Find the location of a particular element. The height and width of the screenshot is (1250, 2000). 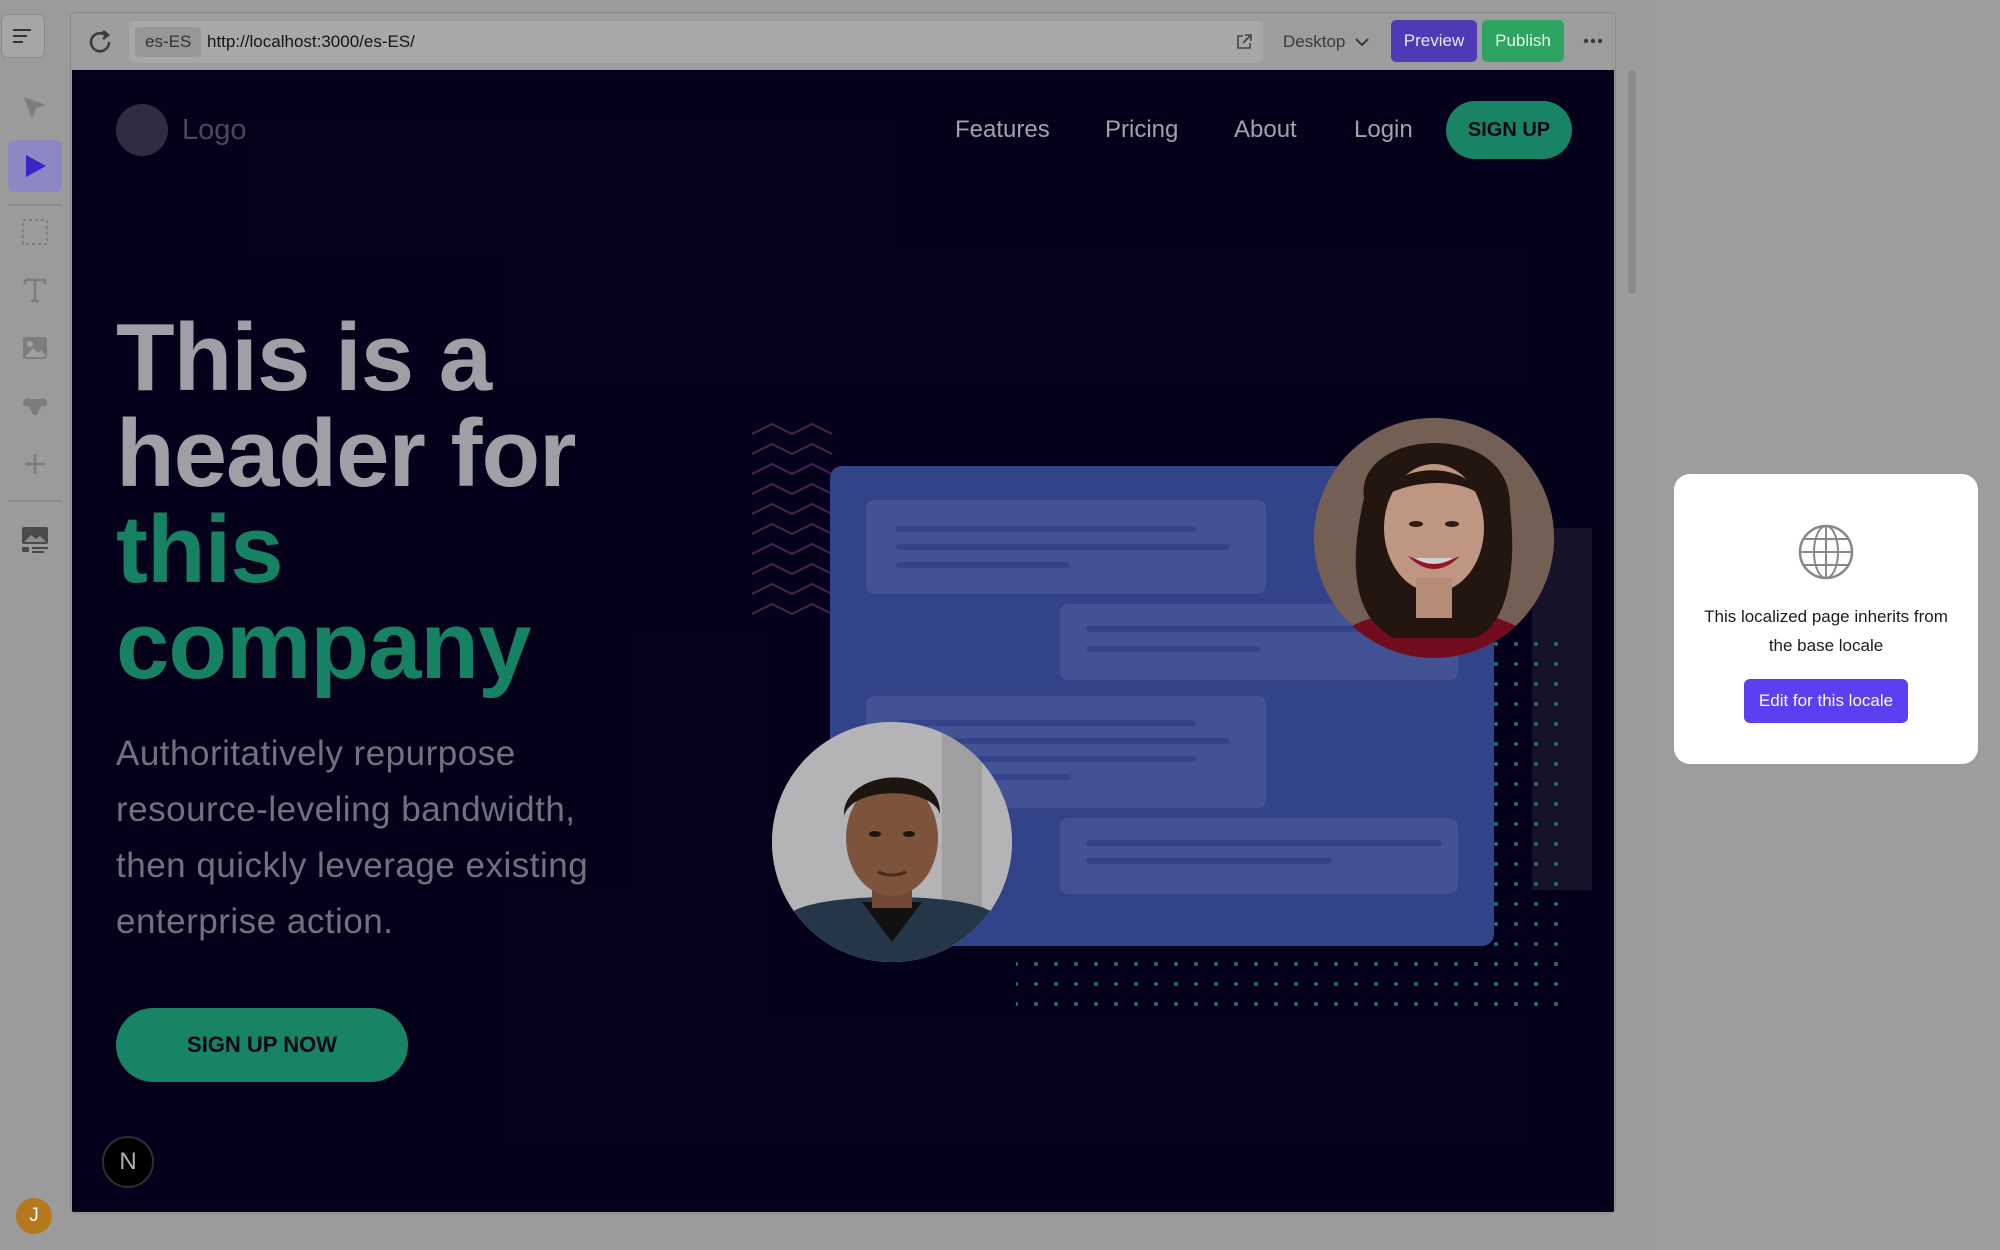

more-options-icon is located at coordinates (1593, 41).